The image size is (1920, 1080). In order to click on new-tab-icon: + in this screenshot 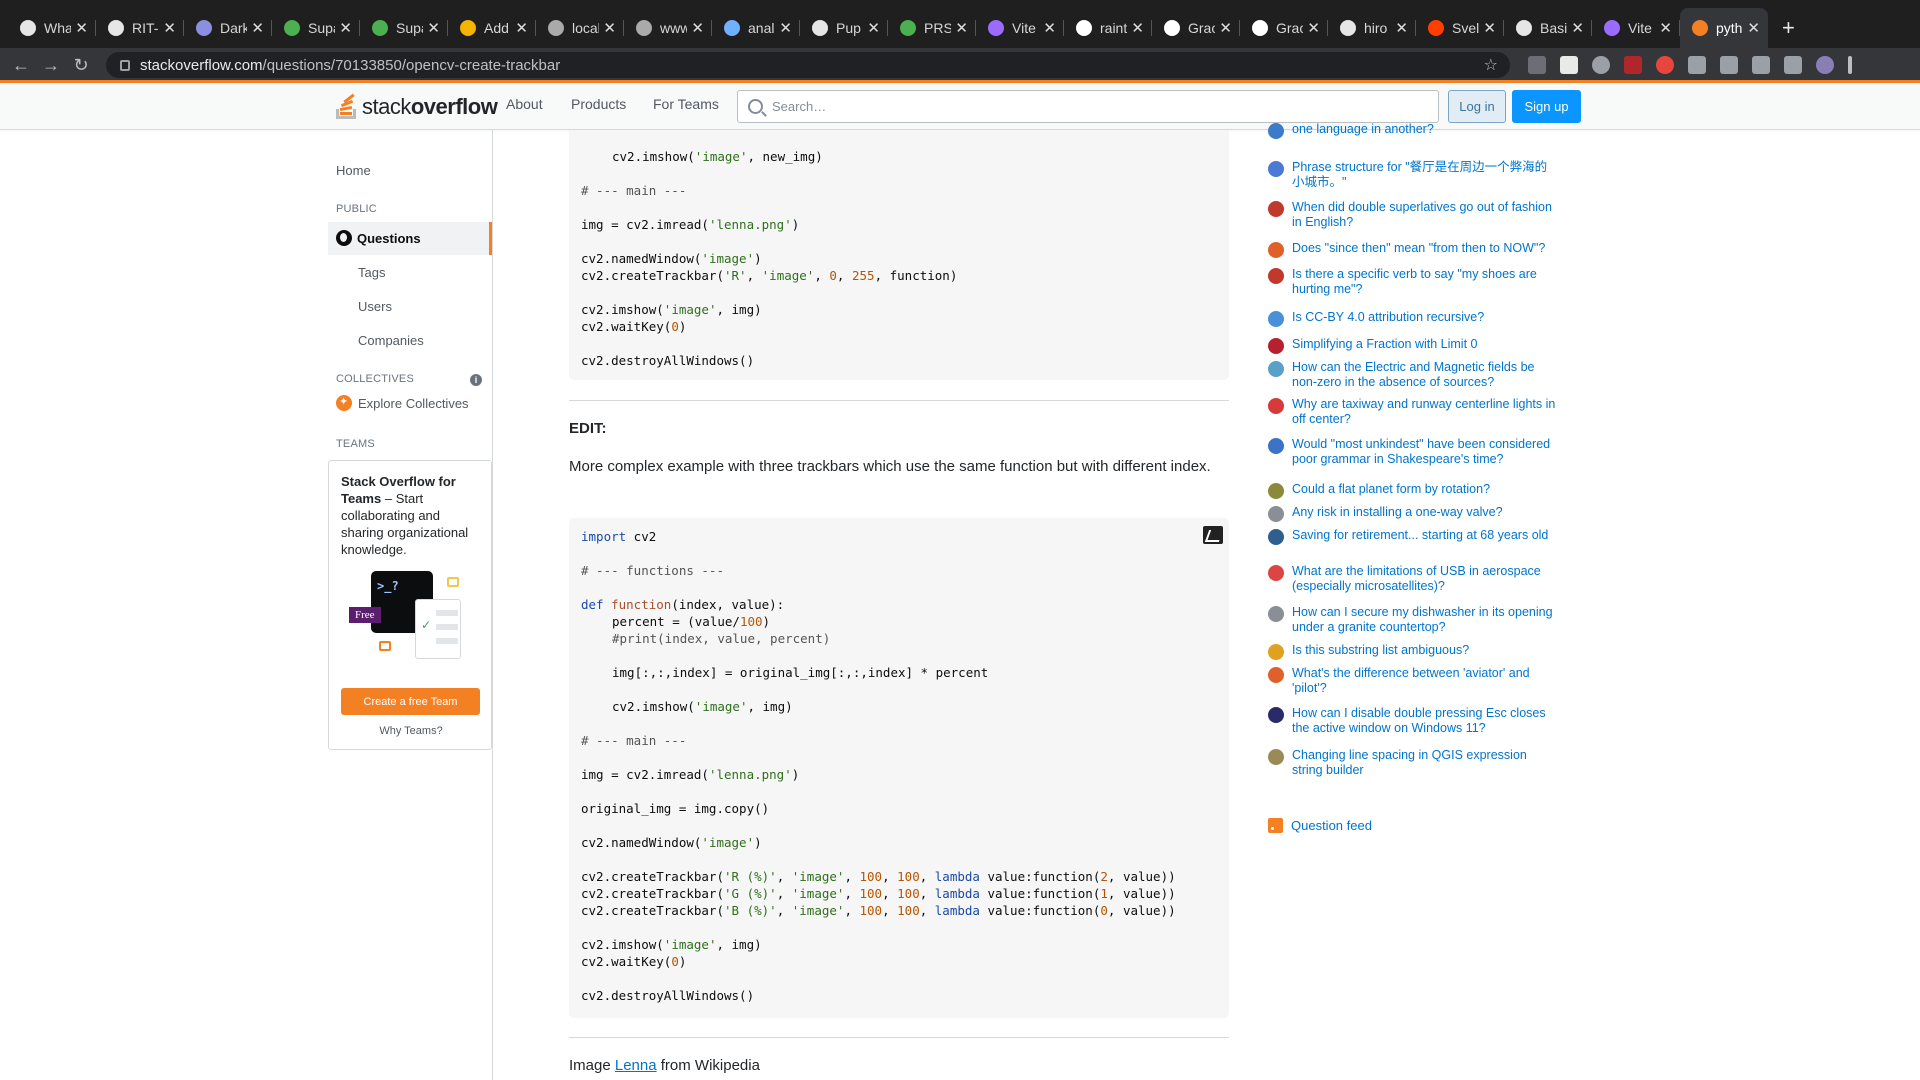, I will do `click(1788, 28)`.